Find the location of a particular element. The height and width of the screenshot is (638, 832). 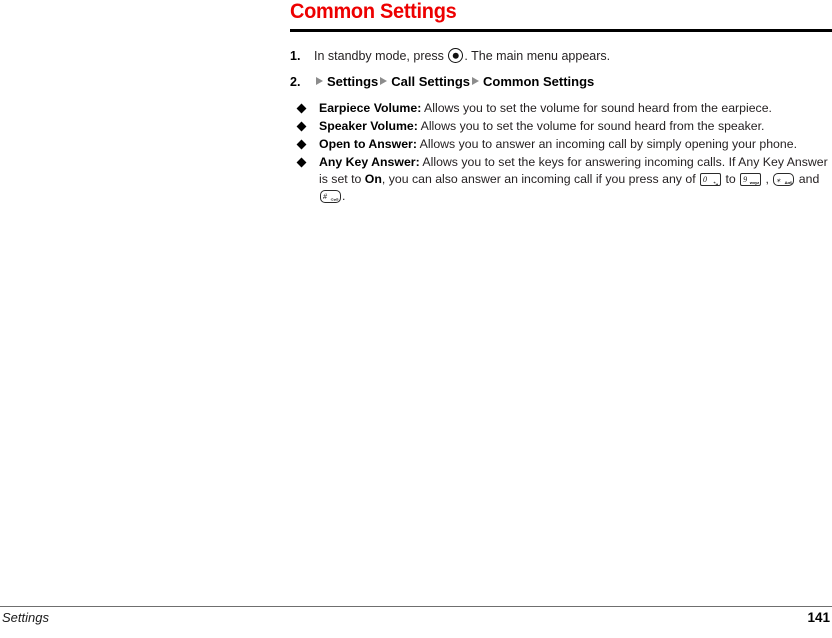

keypad-key-hash-icon: # ©¤® is located at coordinates (330, 196).